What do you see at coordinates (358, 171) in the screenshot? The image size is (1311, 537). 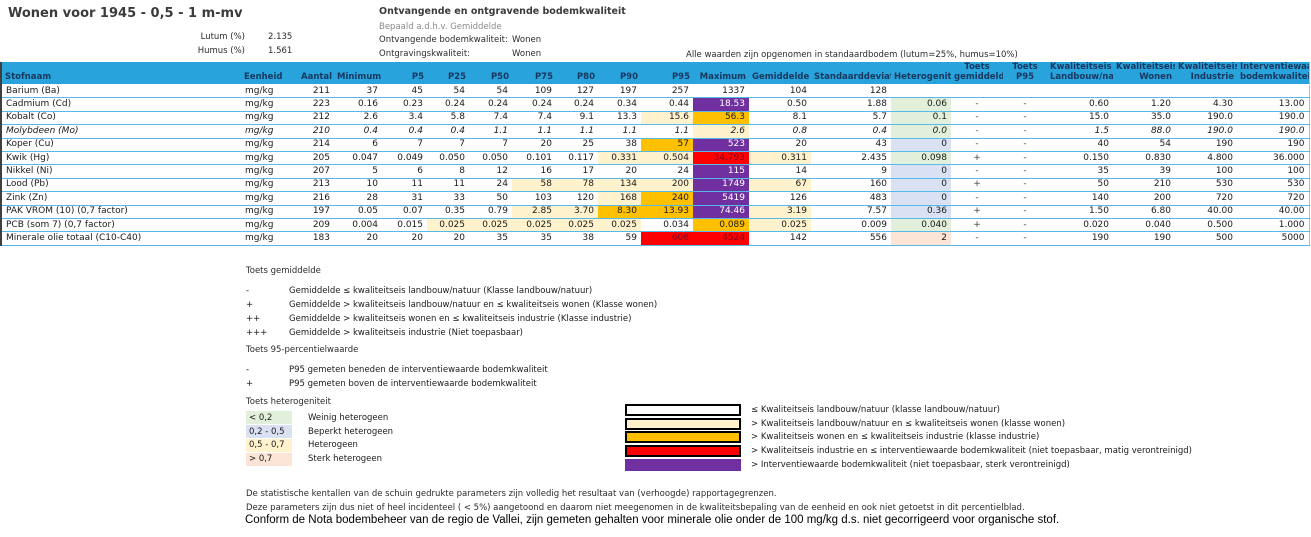 I see `cell-minimum: 5` at bounding box center [358, 171].